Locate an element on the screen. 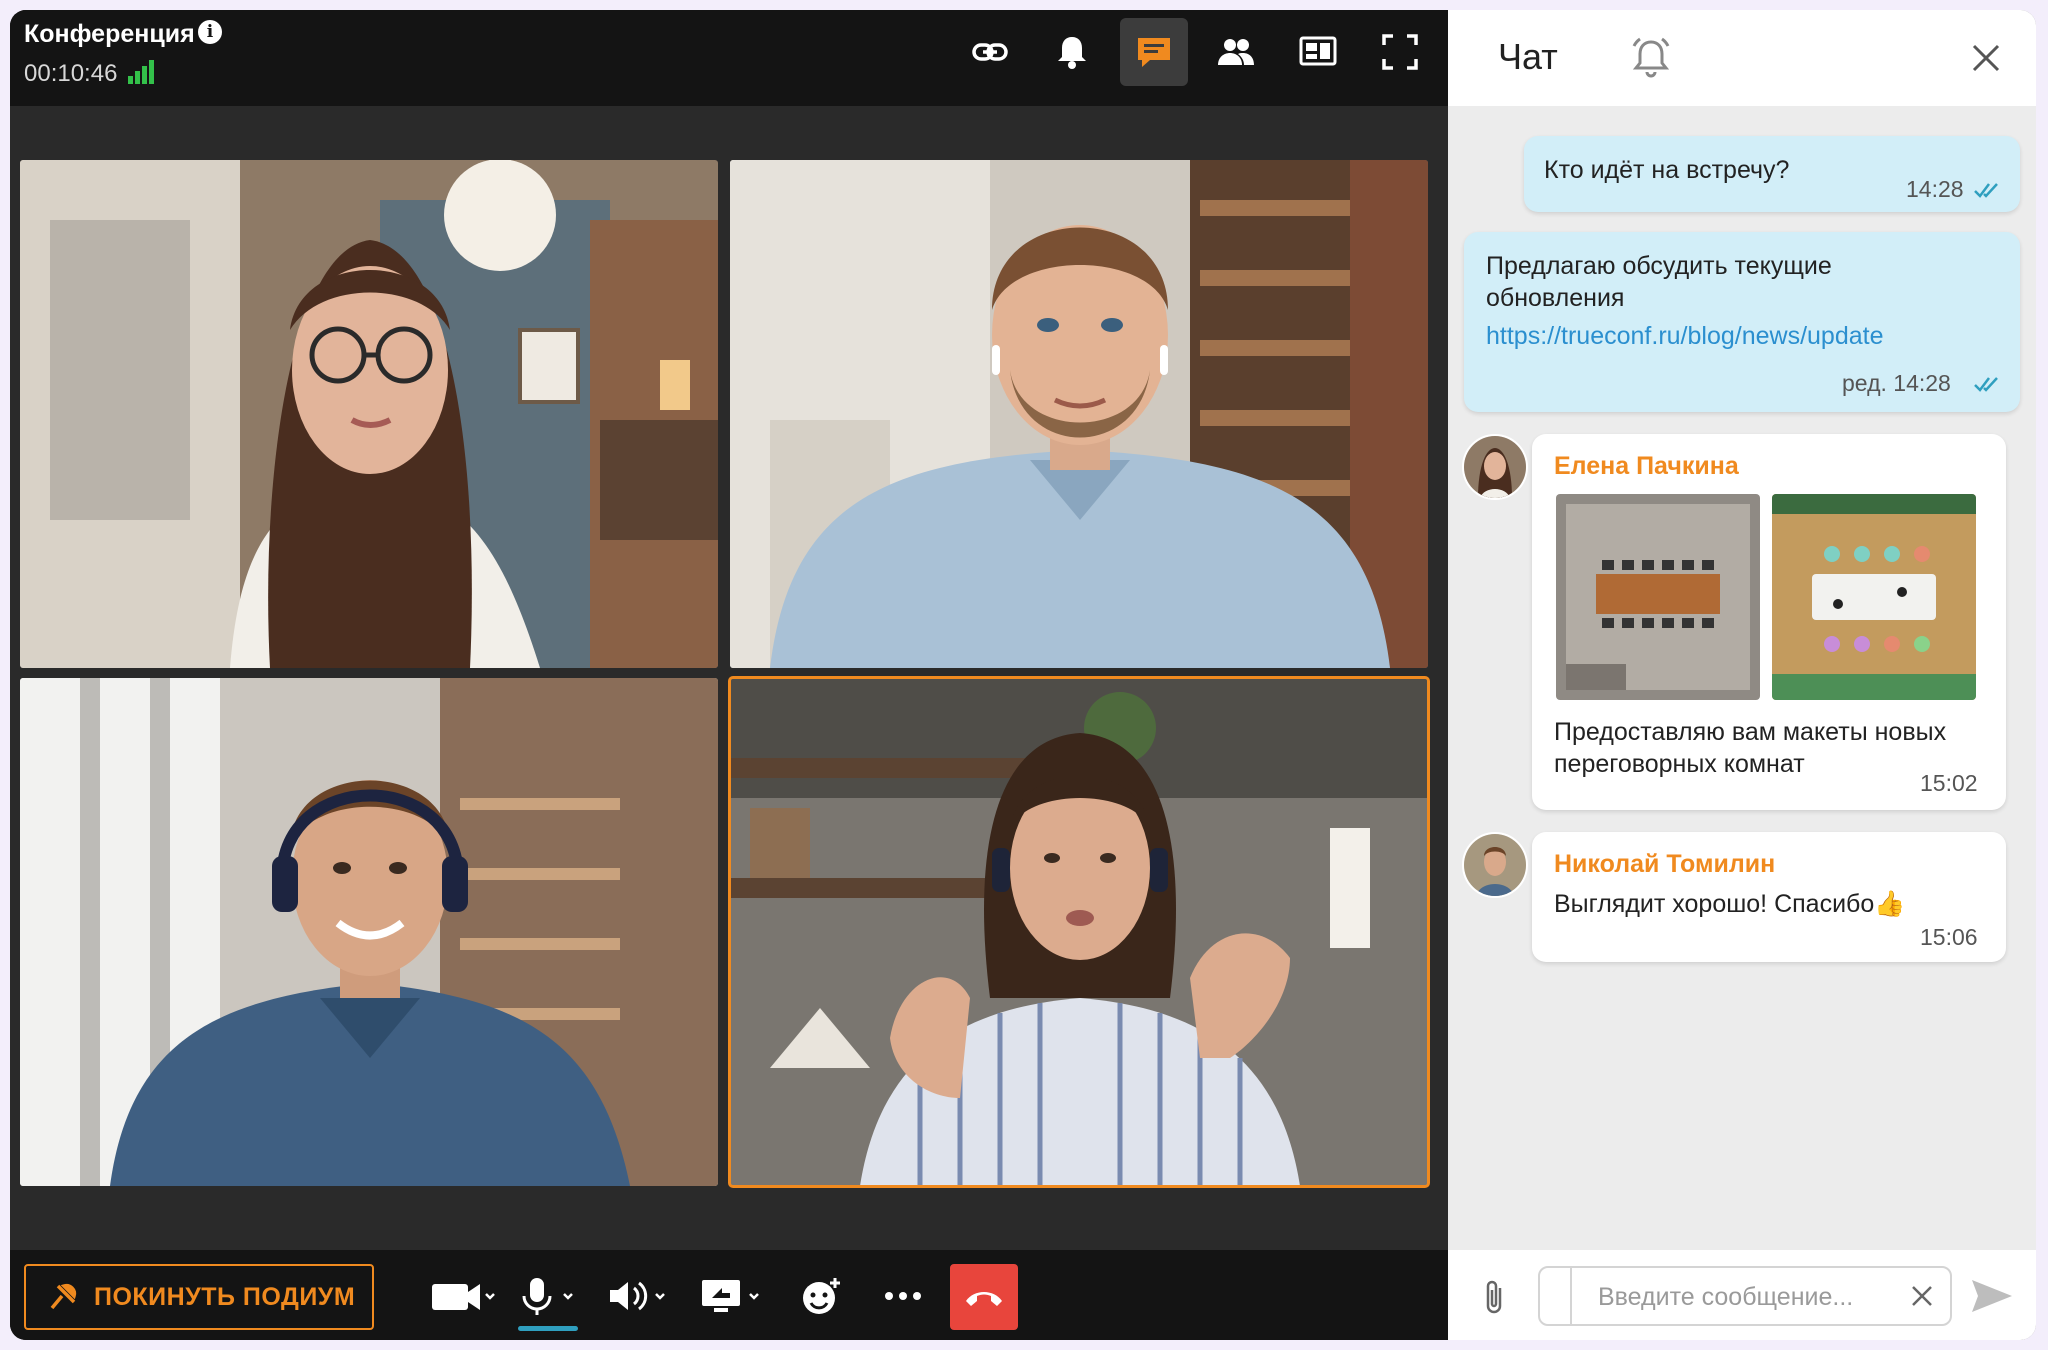  chat-message-own: Кто идёт на встречу? 14:28 is located at coordinates (1772, 174).